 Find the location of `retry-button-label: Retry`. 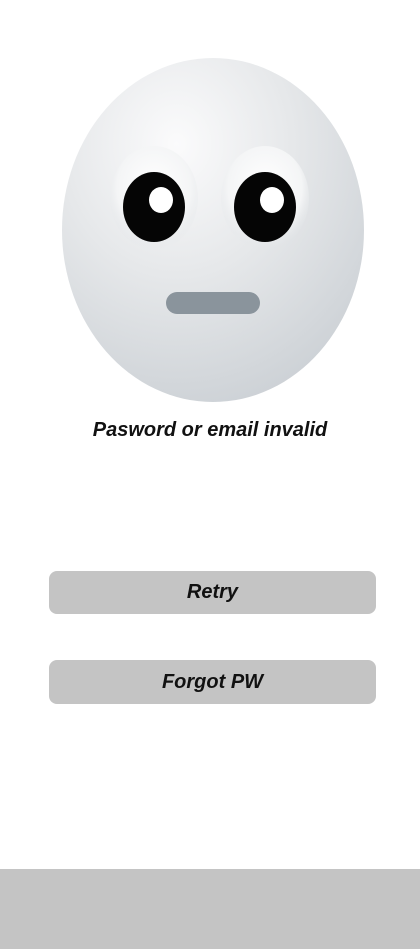

retry-button-label: Retry is located at coordinates (212, 592).